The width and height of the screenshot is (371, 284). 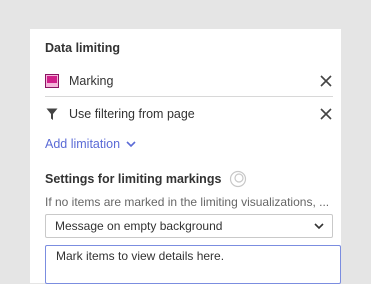 What do you see at coordinates (189, 81) in the screenshot?
I see `limitation-row-marking: Marking` at bounding box center [189, 81].